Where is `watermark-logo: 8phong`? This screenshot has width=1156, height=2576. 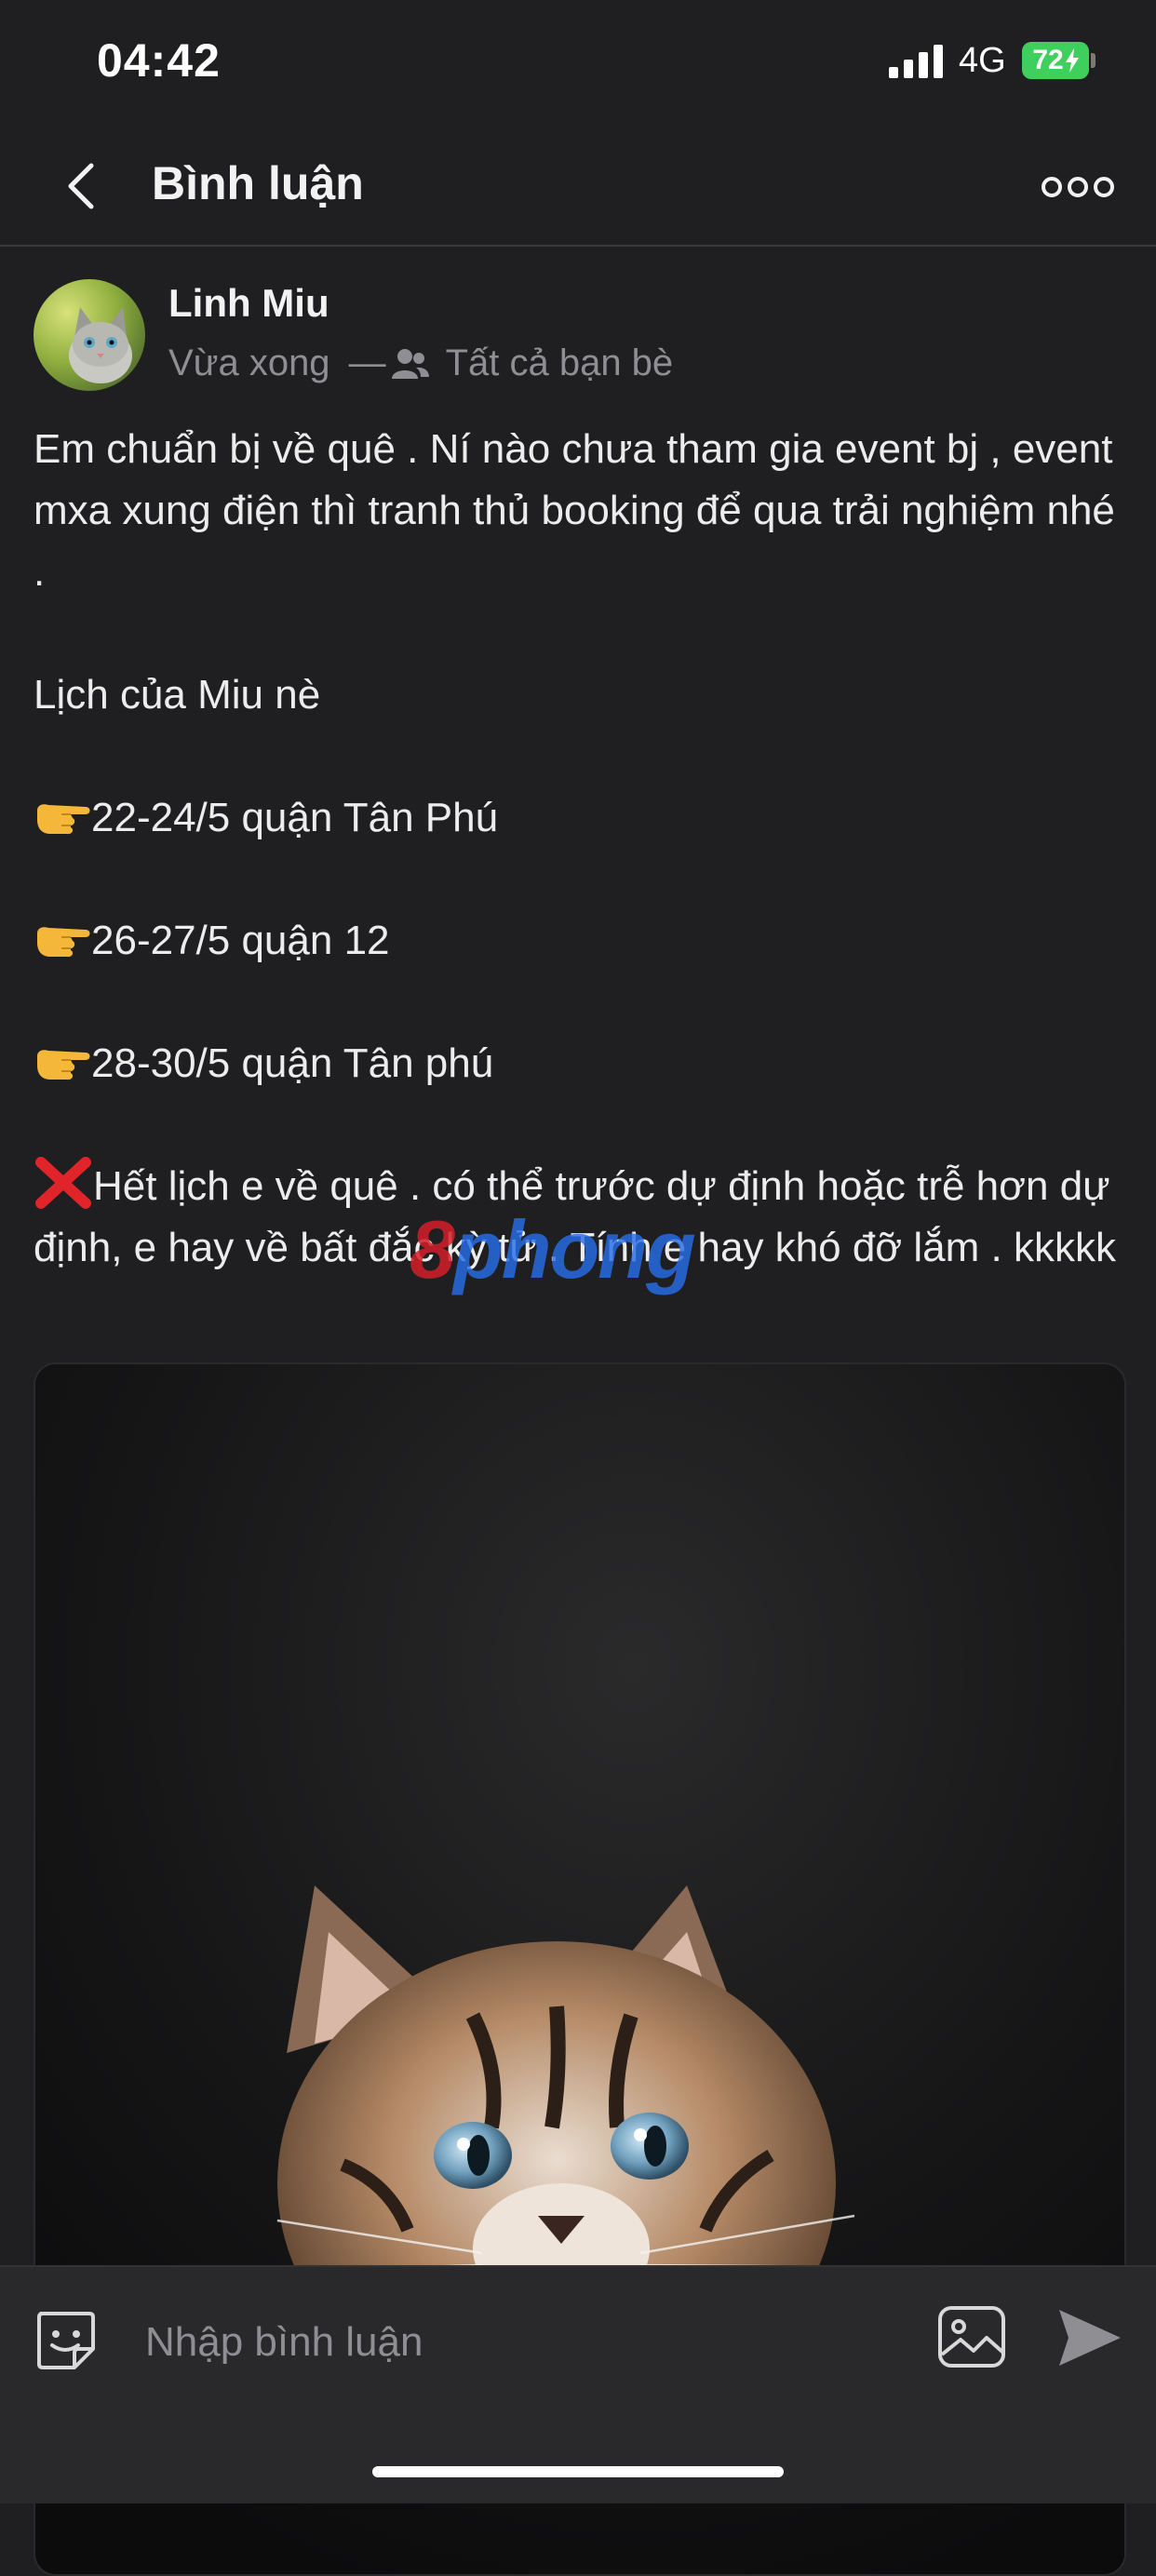 watermark-logo: 8phong is located at coordinates (553, 1249).